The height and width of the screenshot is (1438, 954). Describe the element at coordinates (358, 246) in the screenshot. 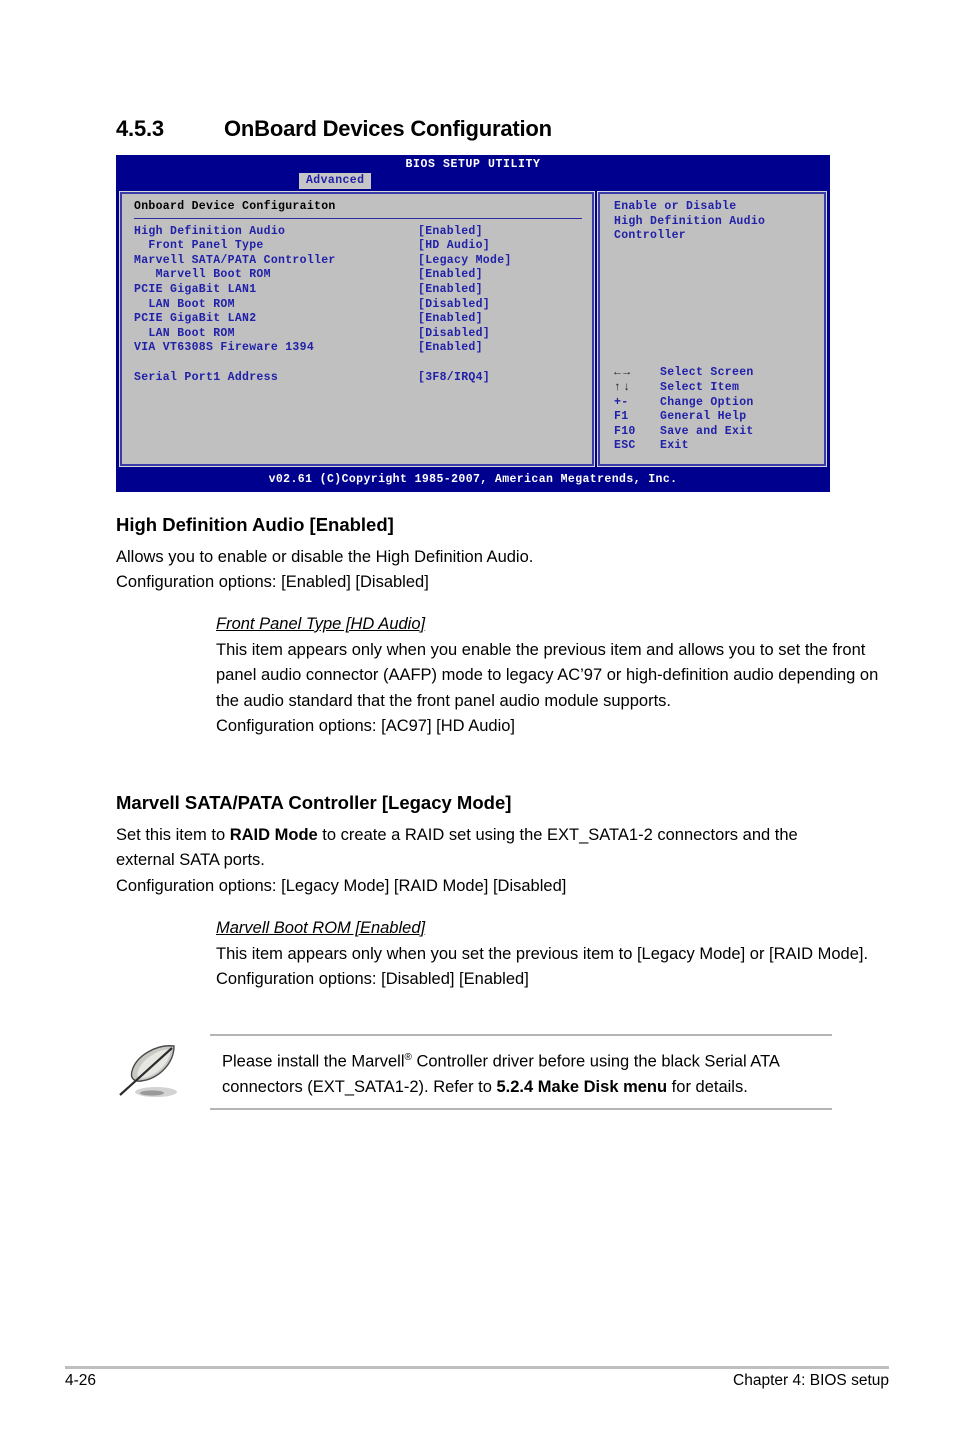

I see `bios-option-row: Front Panel Type [HD Audio]` at that location.